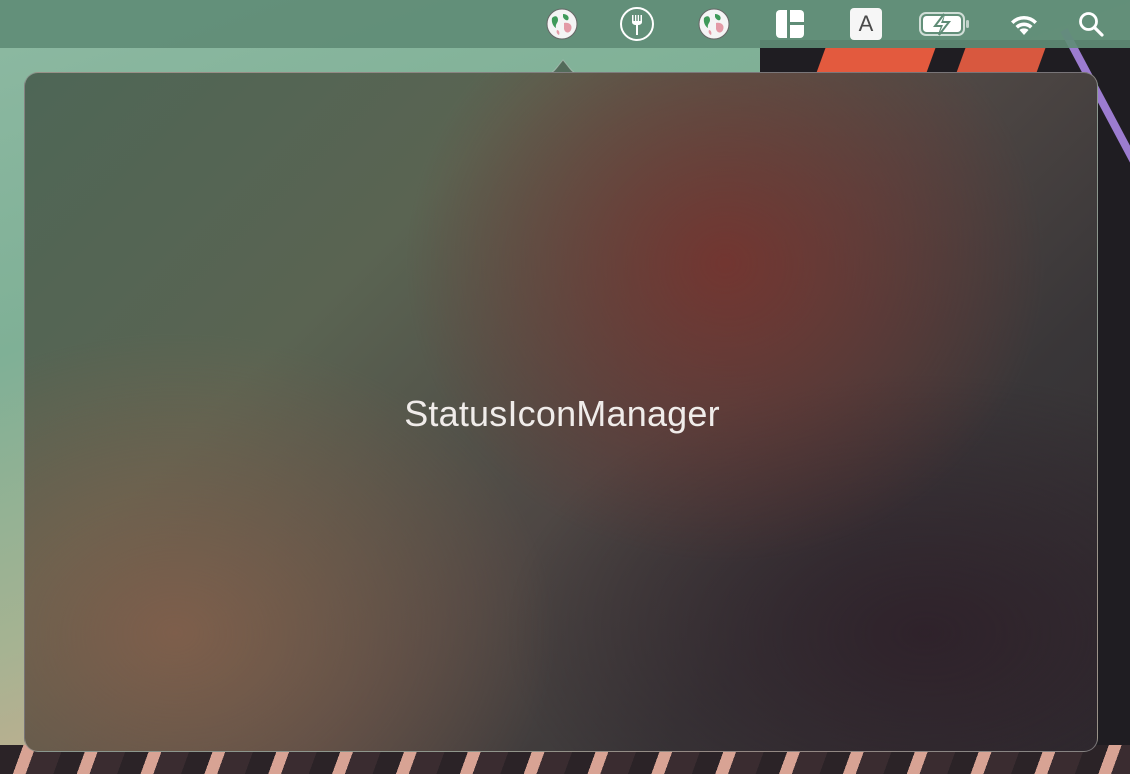 The image size is (1130, 774). I want to click on layout-icon, so click(790, 24).